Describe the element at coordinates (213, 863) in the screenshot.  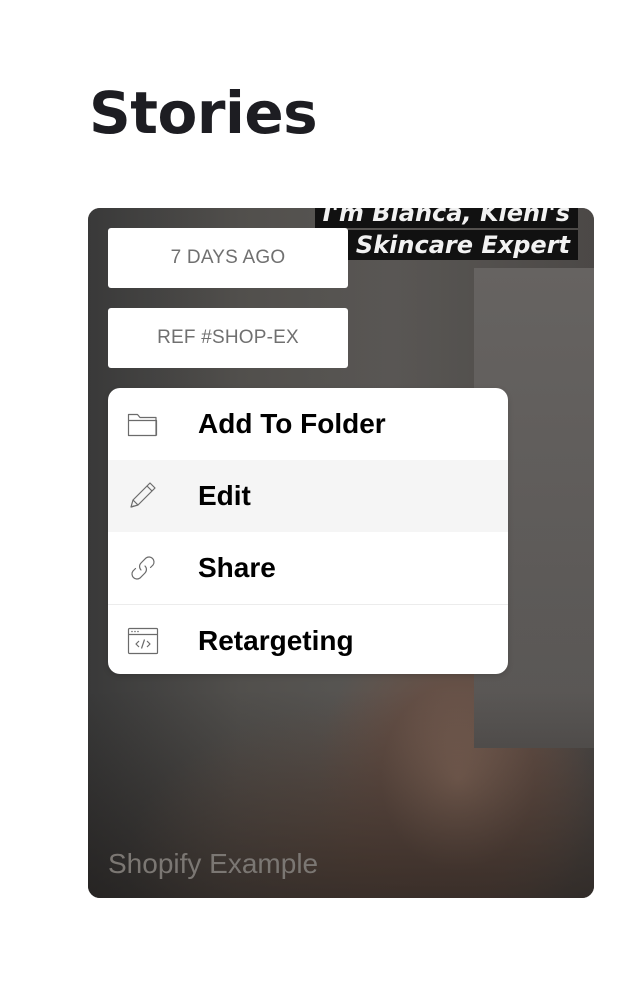
I see `story-title: Shopify Example` at that location.